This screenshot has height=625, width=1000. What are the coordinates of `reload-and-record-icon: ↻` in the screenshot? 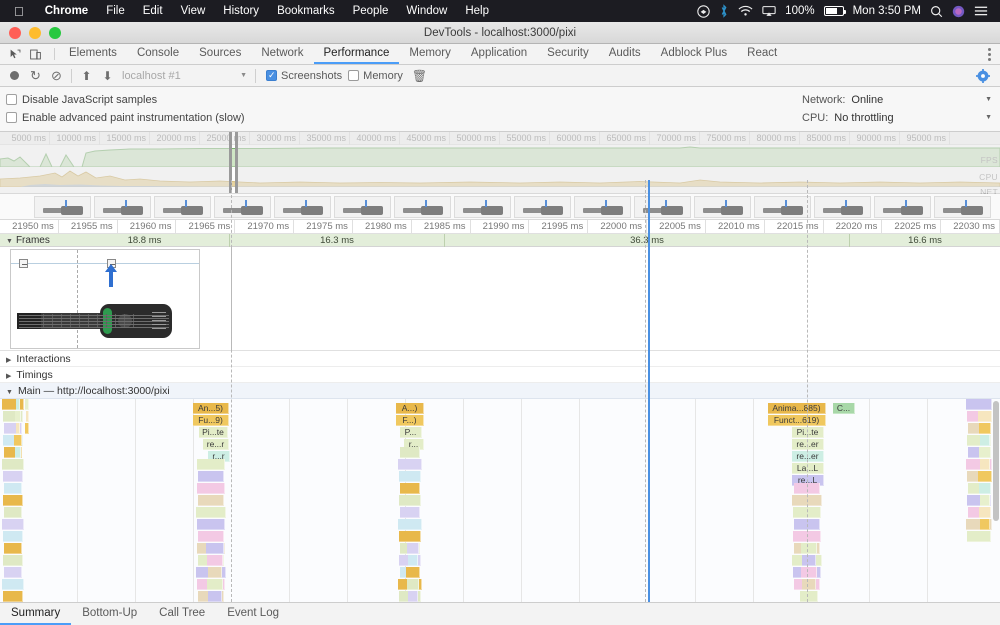 It's located at (35, 76).